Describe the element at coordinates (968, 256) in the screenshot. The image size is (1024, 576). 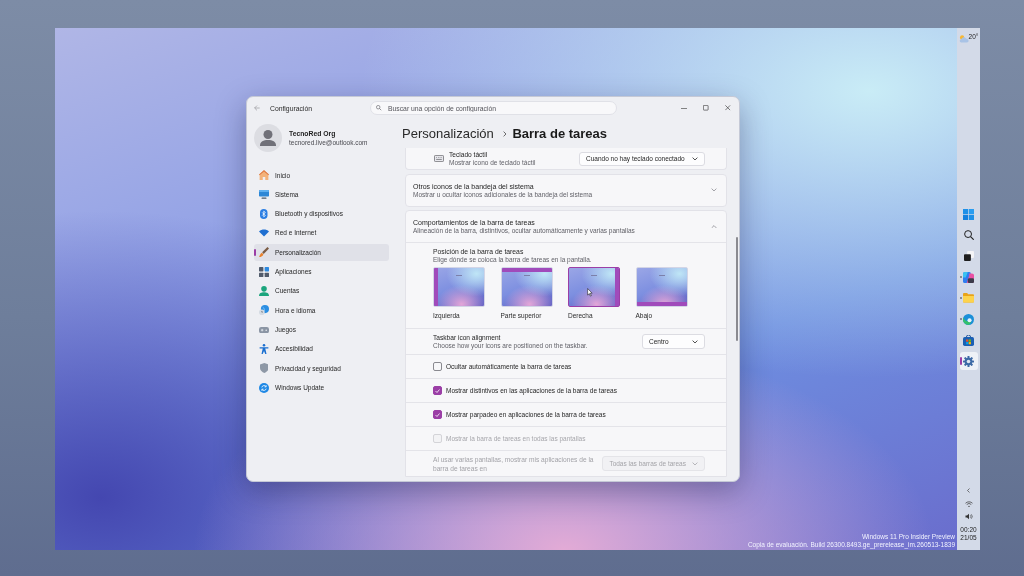
I see `overlapping-squares-icon` at that location.